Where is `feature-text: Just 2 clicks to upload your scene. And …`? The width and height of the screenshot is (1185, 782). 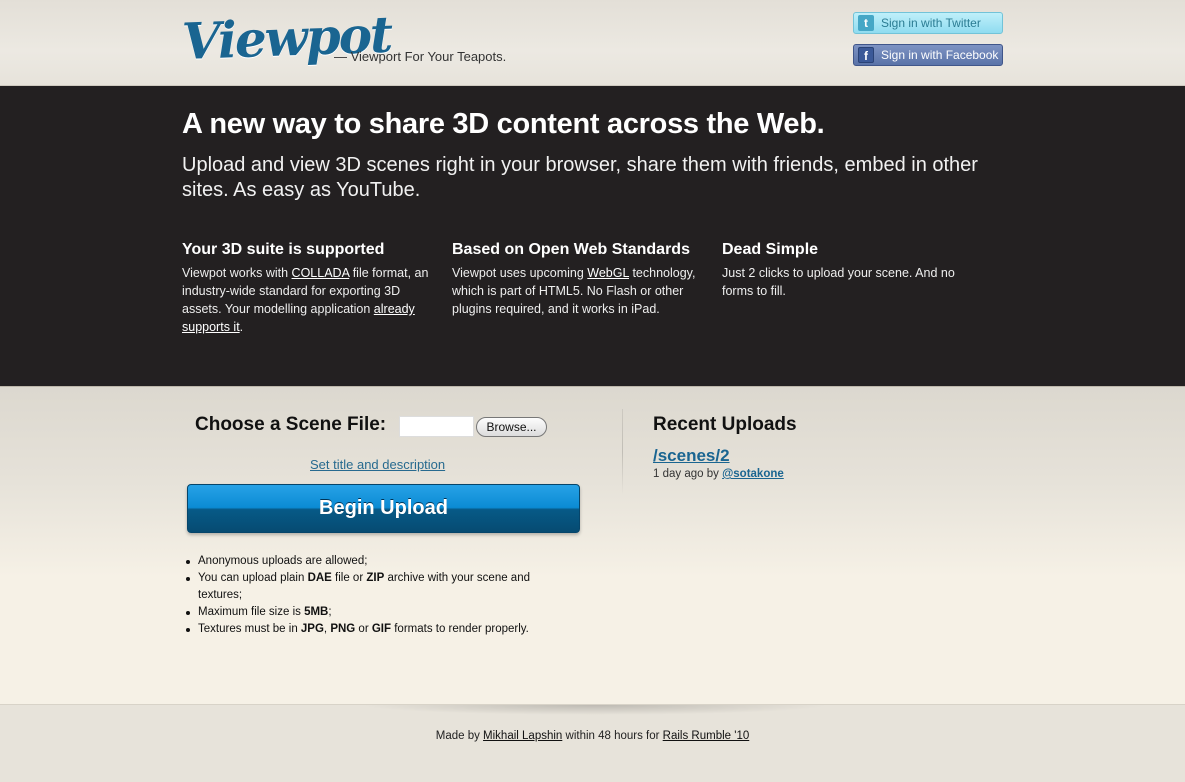 feature-text: Just 2 clicks to upload your scene. And … is located at coordinates (838, 282).